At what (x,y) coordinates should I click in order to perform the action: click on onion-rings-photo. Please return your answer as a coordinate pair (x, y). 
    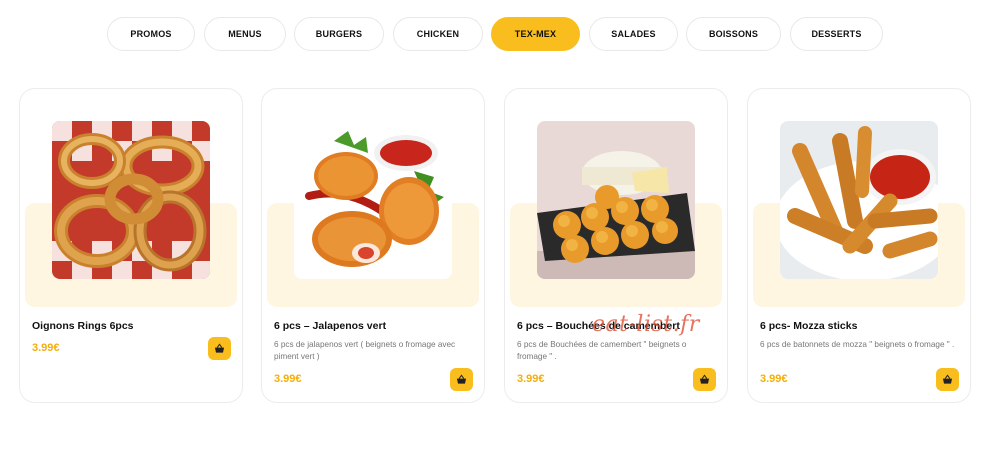
    Looking at the image, I should click on (131, 200).